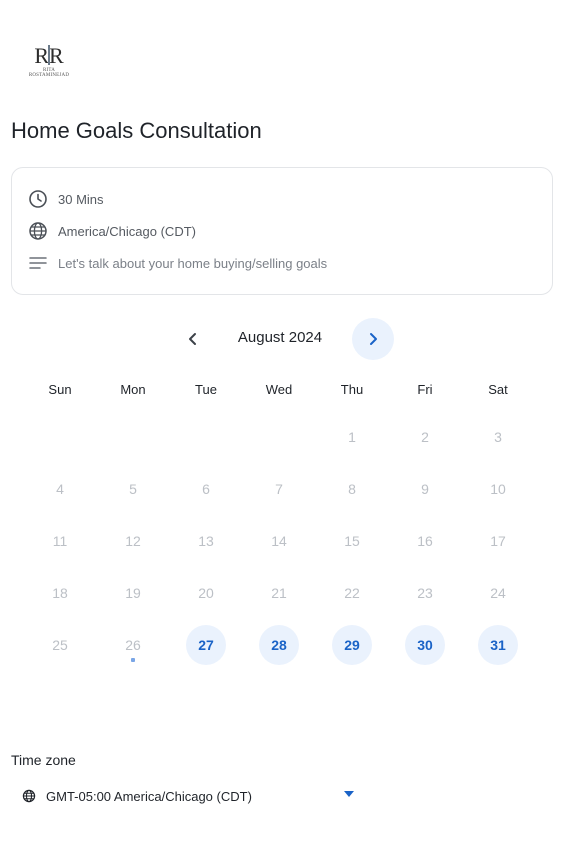  Describe the element at coordinates (206, 593) in the screenshot. I see `calendar-day-disabled: 20` at that location.